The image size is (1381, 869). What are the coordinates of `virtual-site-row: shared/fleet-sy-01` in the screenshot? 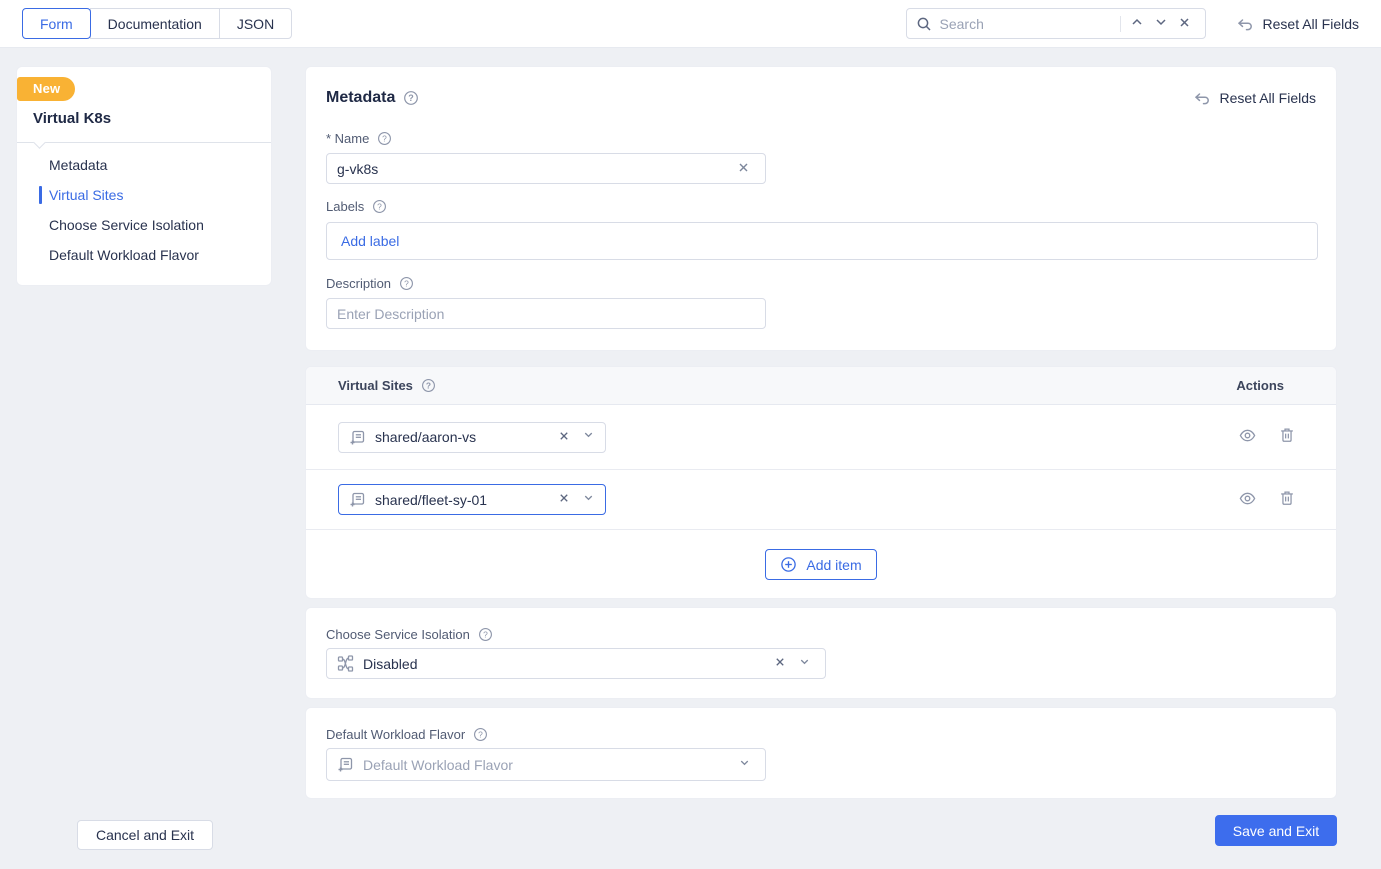 It's located at (821, 500).